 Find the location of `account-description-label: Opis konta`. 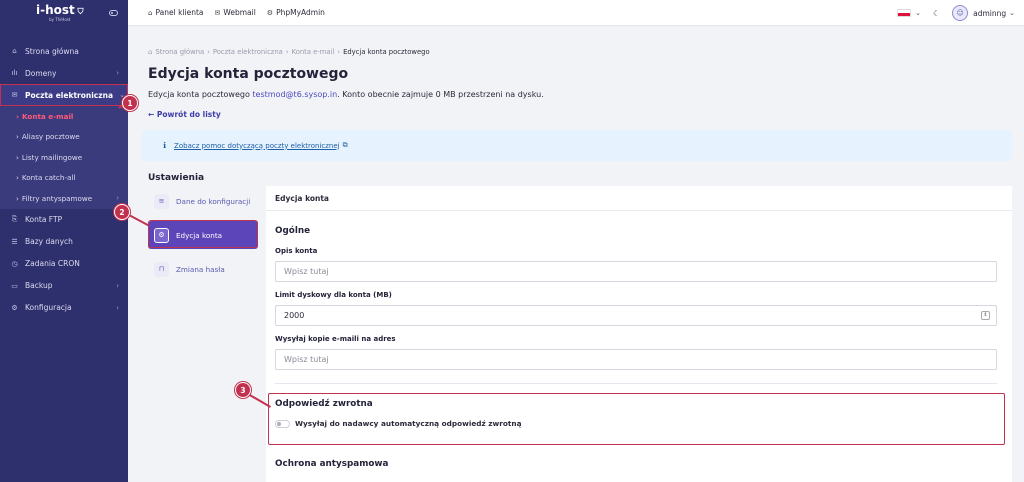

account-description-label: Opis konta is located at coordinates (296, 251).